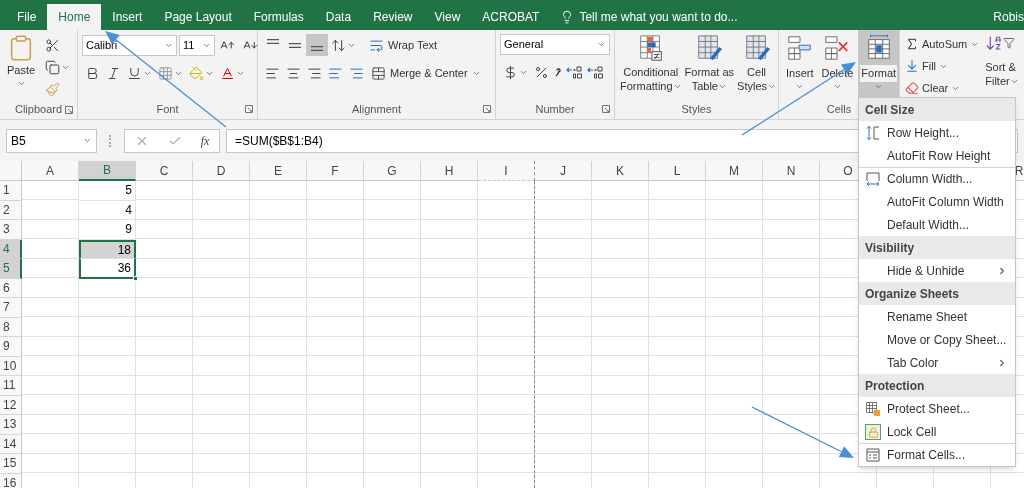  I want to click on column-header: G, so click(392, 171).